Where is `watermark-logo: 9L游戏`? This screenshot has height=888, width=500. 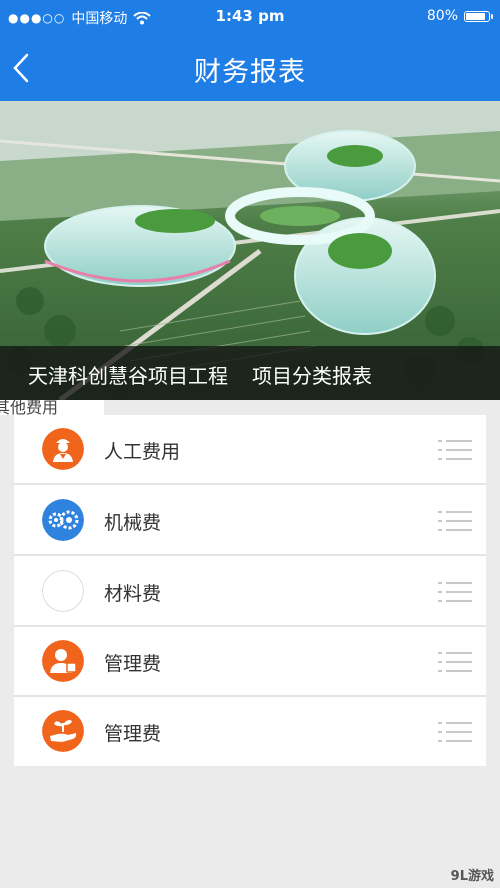 watermark-logo: 9L游戏 is located at coordinates (472, 874).